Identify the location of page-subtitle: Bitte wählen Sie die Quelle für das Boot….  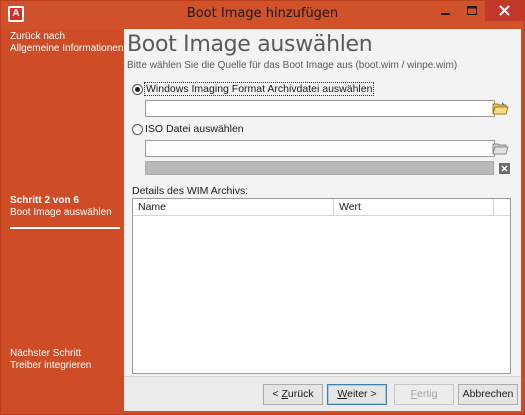
(292, 65).